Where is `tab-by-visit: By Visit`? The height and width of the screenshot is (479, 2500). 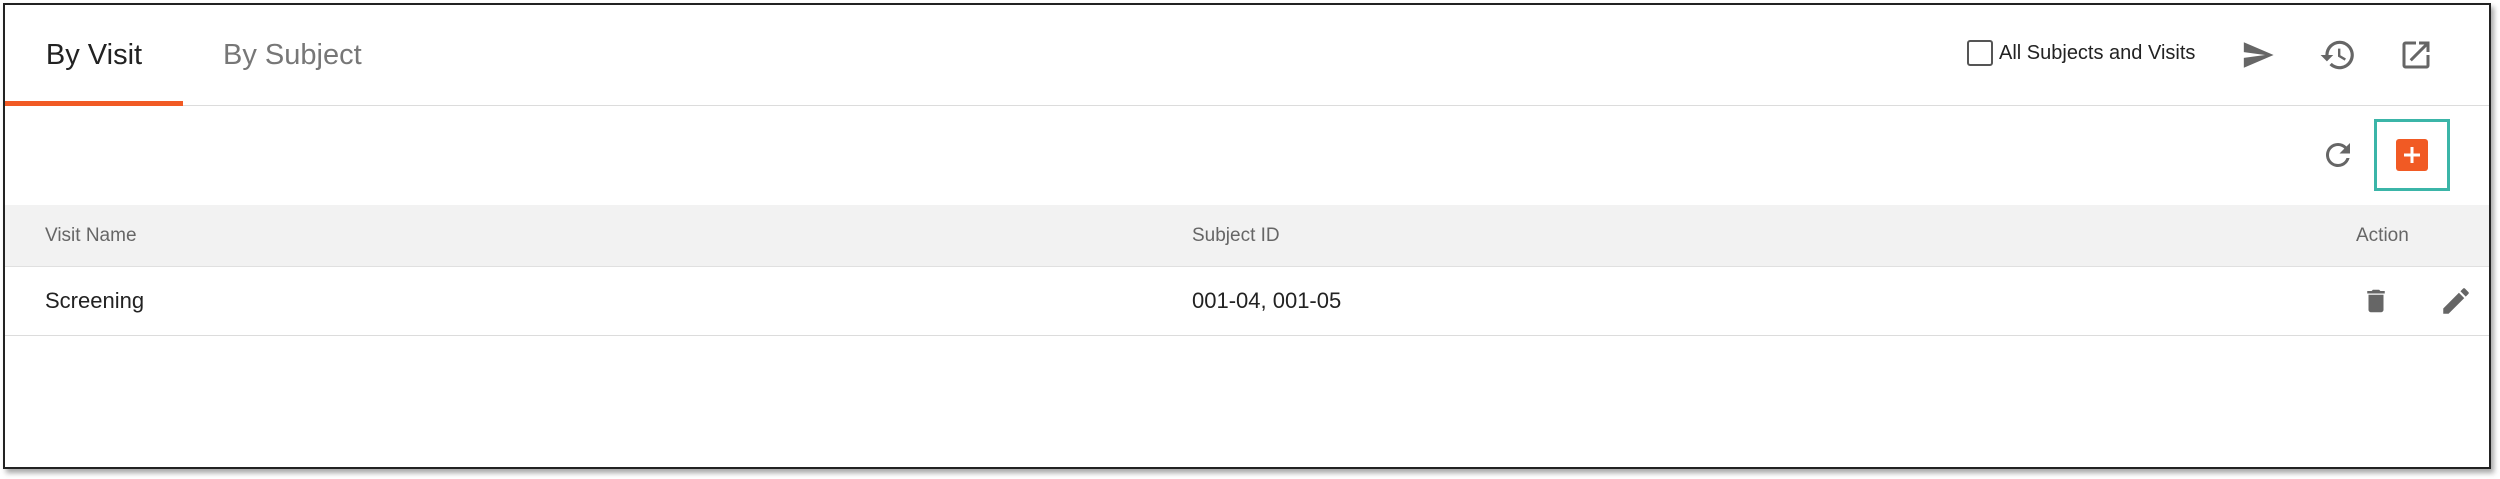 tab-by-visit: By Visit is located at coordinates (94, 55).